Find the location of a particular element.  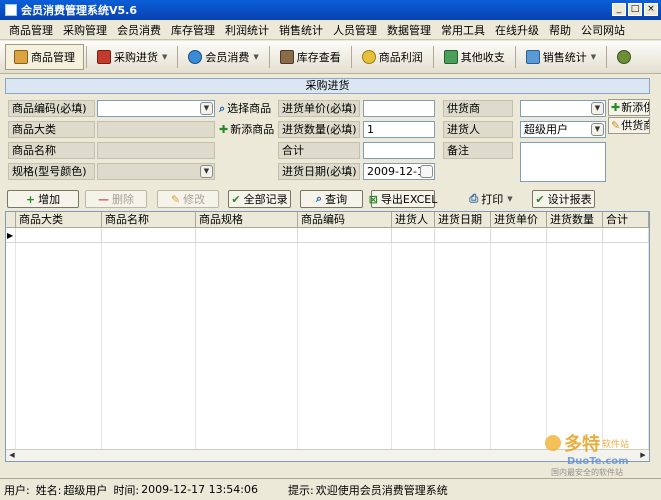

coins-icon is located at coordinates (368, 57).